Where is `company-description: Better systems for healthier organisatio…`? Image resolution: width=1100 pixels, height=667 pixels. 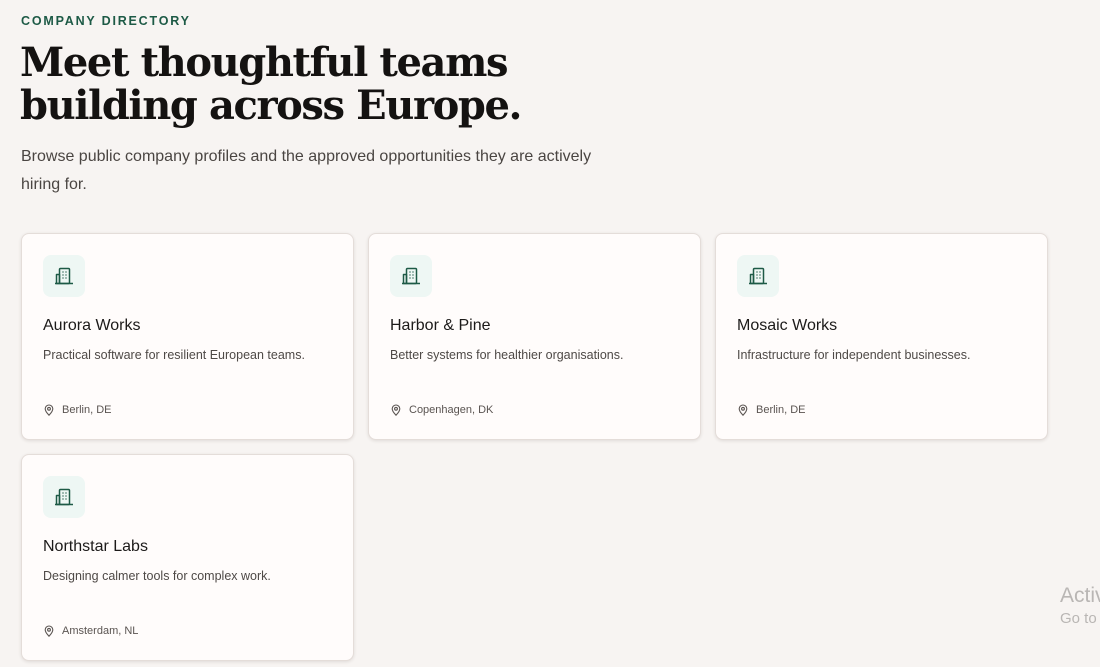 company-description: Better systems for healthier organisatio… is located at coordinates (507, 355).